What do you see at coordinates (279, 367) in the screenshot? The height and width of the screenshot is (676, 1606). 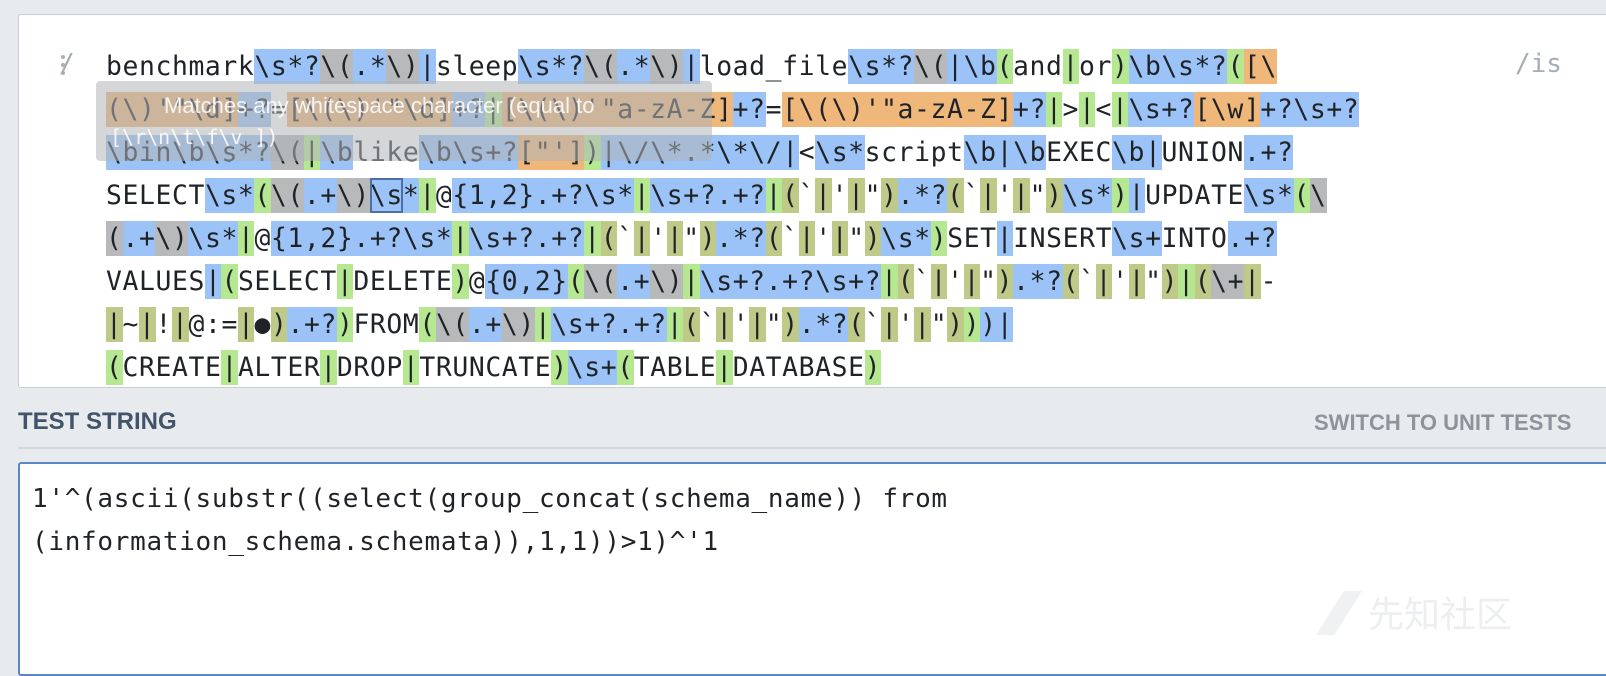 I see `regex-token: ALTER` at bounding box center [279, 367].